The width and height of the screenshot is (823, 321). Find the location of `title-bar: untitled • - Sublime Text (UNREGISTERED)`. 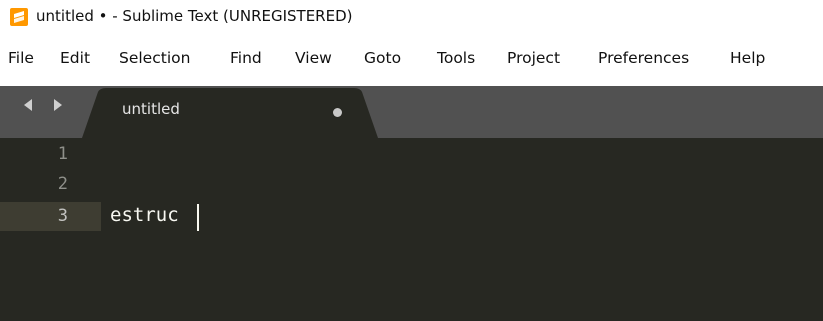

title-bar: untitled • - Sublime Text (UNREGISTERED) is located at coordinates (411, 20).